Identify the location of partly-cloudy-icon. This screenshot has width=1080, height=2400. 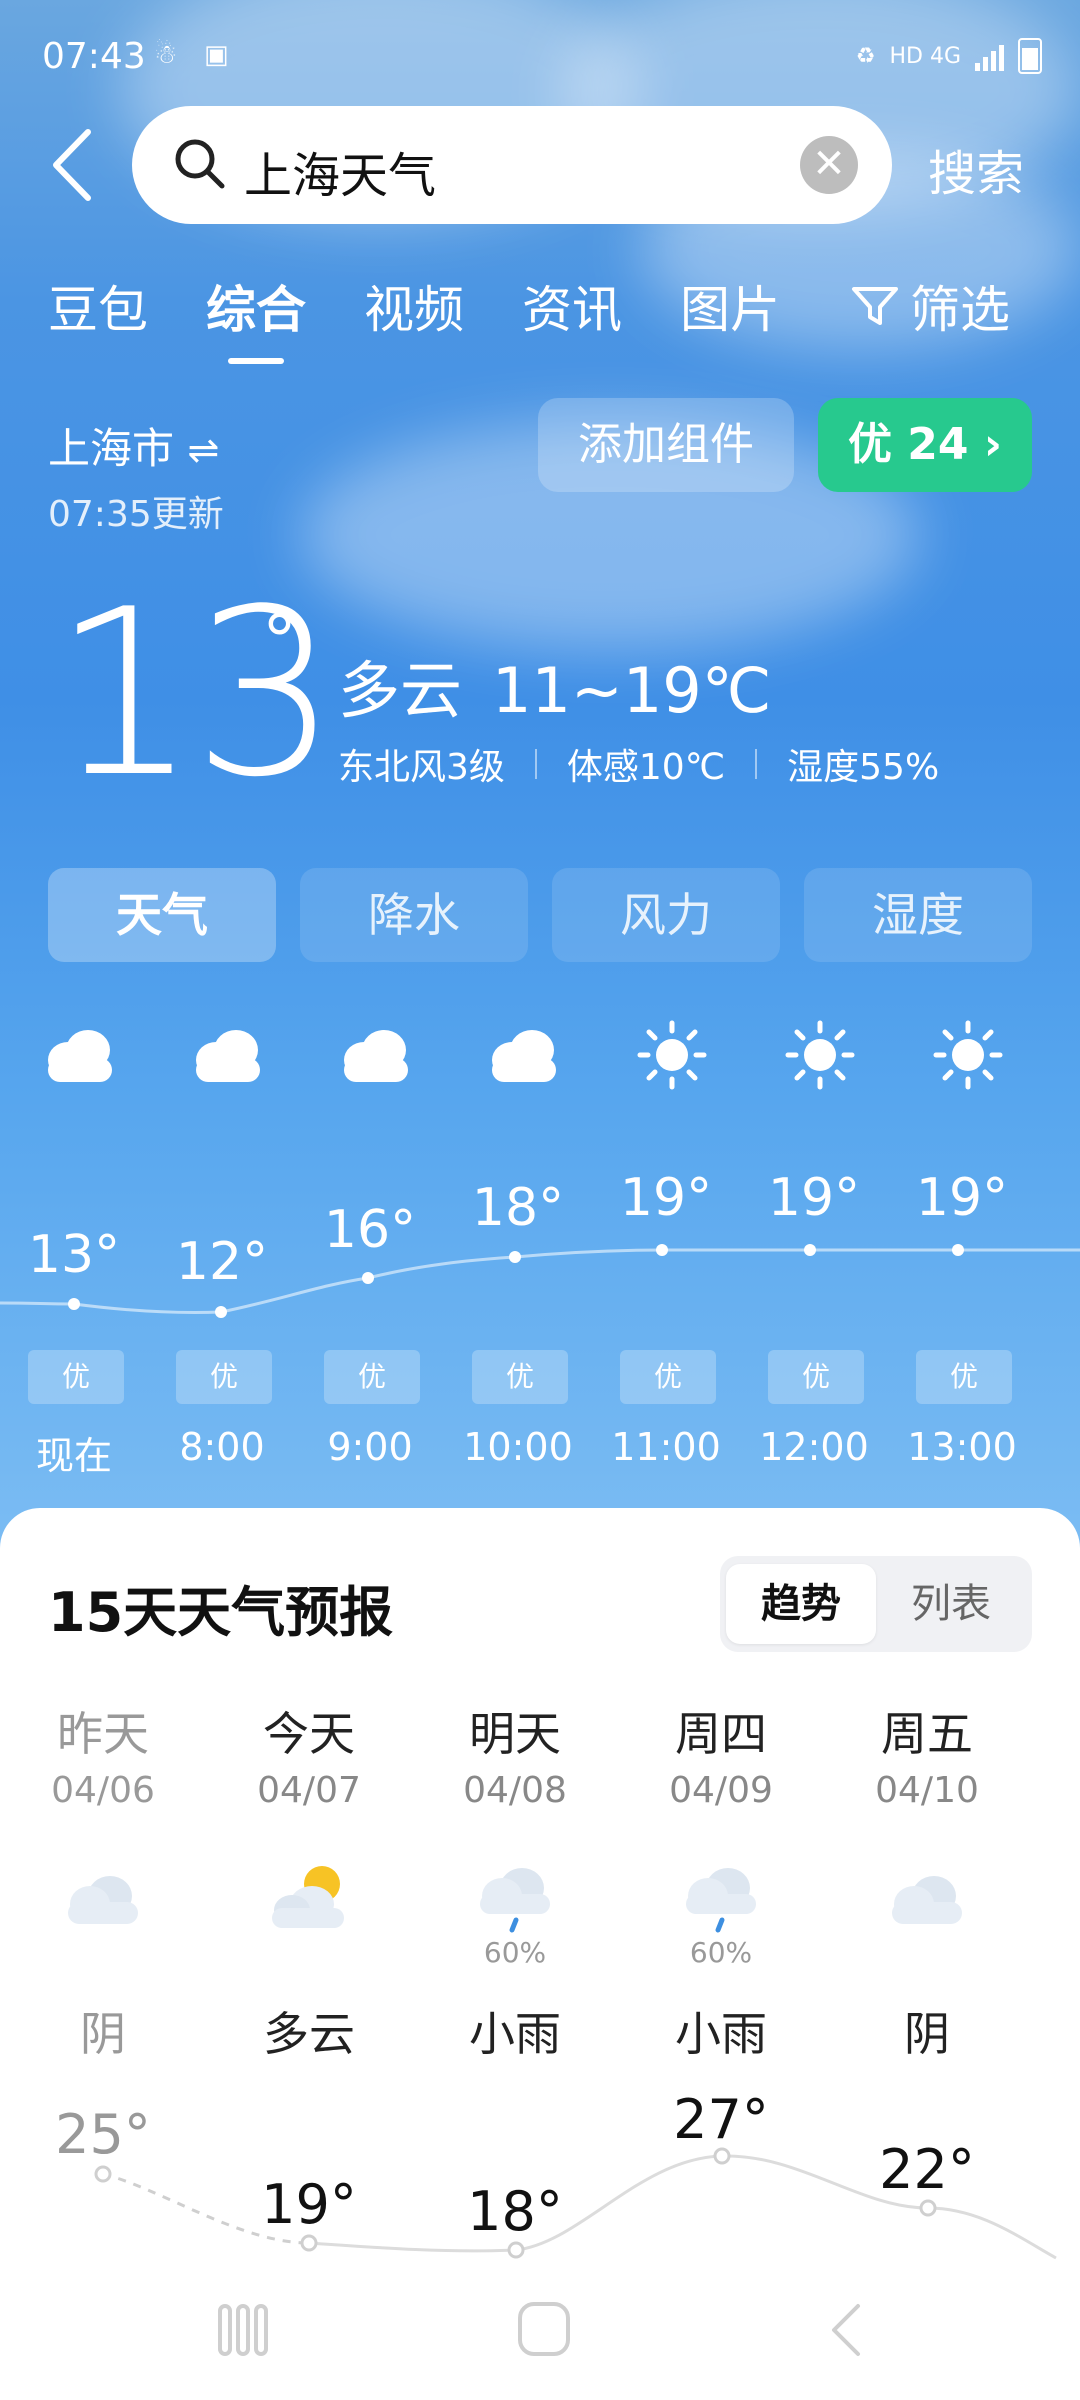
(308, 1897).